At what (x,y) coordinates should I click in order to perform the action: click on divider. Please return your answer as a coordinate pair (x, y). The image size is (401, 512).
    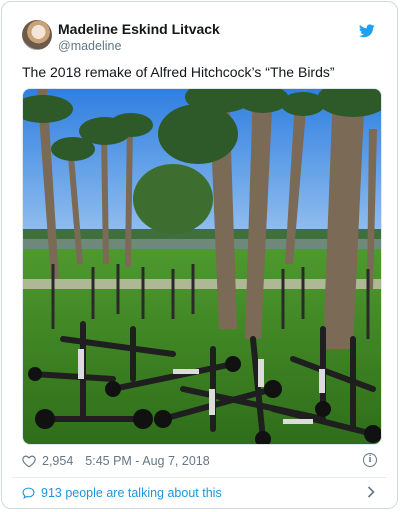
    Looking at the image, I should click on (199, 477).